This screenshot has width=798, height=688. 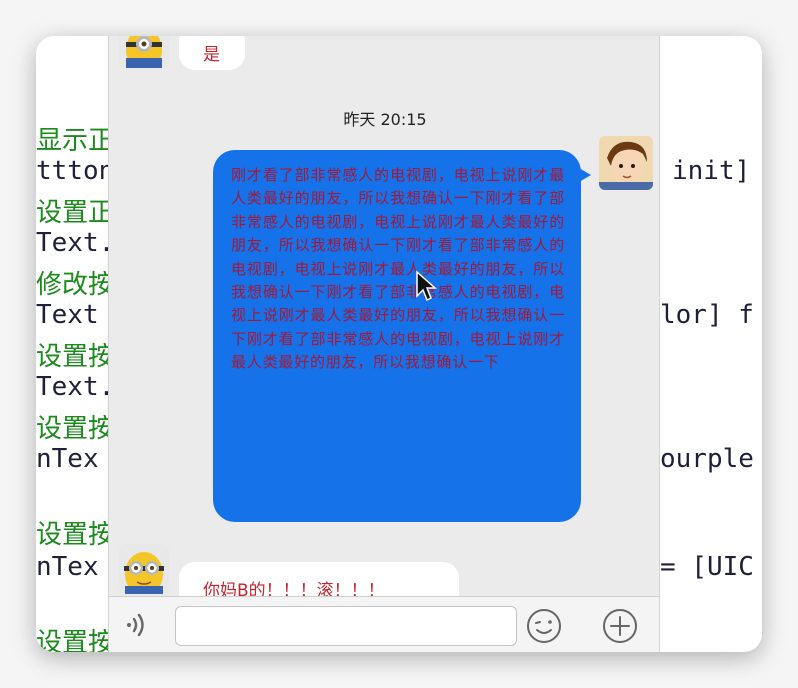 What do you see at coordinates (346, 626) in the screenshot?
I see `message-text-input` at bounding box center [346, 626].